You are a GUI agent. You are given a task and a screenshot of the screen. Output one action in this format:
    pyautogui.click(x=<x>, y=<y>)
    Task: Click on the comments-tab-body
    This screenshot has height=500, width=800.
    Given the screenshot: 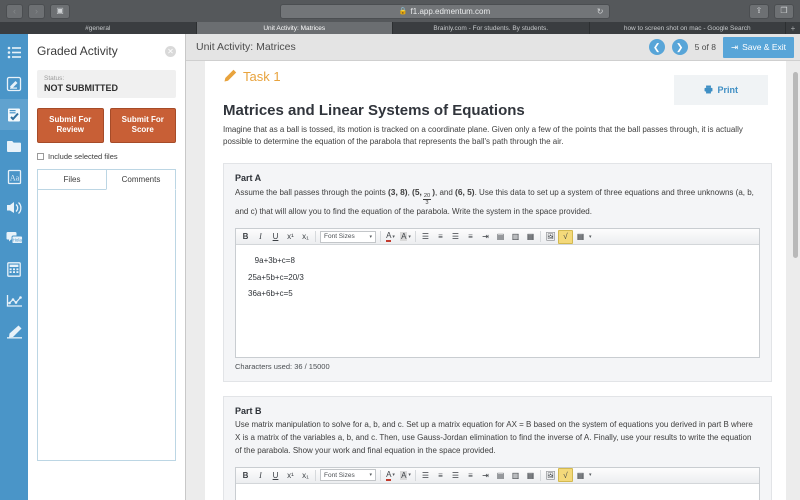 What is the action you would take?
    pyautogui.click(x=106, y=324)
    